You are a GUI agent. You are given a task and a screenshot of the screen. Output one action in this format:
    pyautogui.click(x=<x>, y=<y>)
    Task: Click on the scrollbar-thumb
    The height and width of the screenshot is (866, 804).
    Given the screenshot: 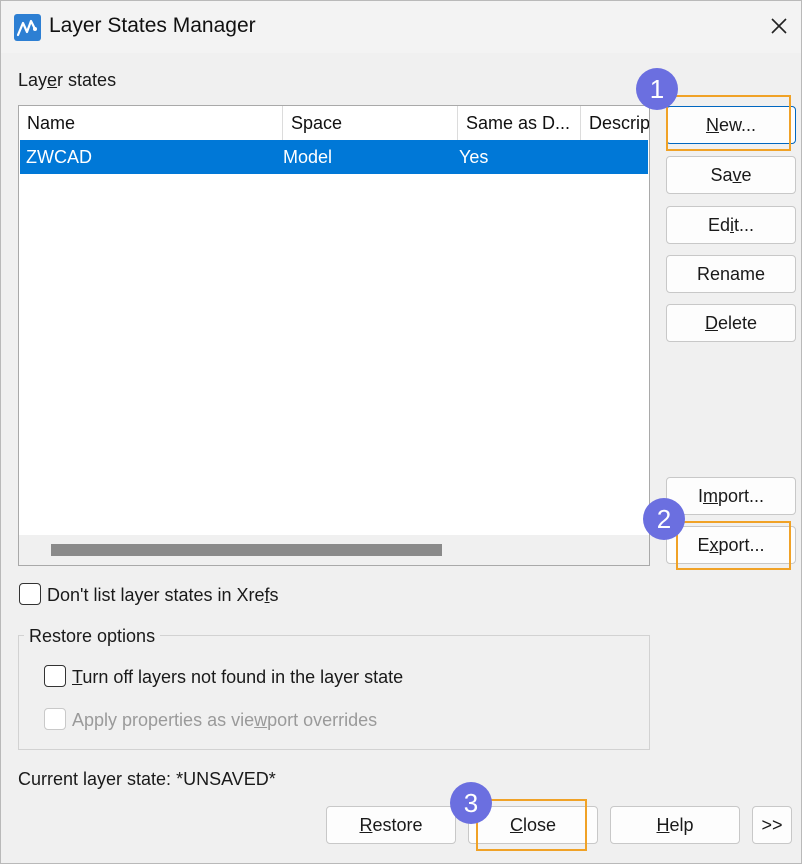 What is the action you would take?
    pyautogui.click(x=246, y=550)
    